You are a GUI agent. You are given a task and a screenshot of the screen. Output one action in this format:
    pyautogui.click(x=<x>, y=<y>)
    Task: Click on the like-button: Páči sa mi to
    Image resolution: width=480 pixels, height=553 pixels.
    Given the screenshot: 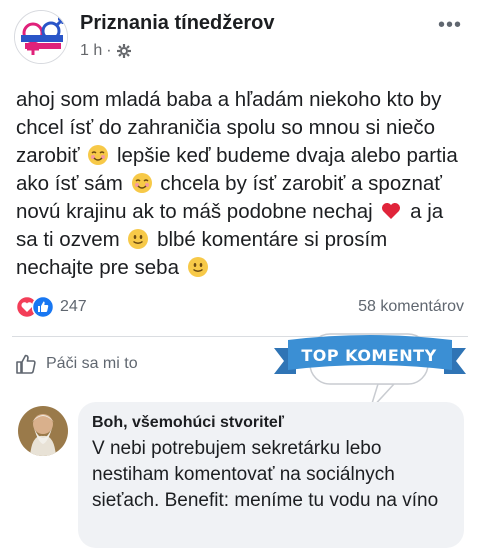 What is the action you would take?
    pyautogui.click(x=76, y=364)
    